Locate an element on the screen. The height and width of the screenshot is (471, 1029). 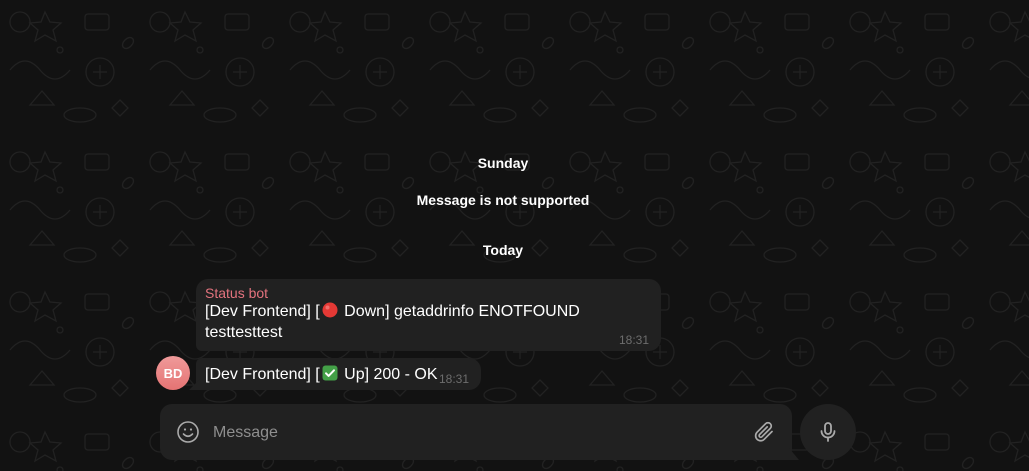
avatar: BD is located at coordinates (173, 373).